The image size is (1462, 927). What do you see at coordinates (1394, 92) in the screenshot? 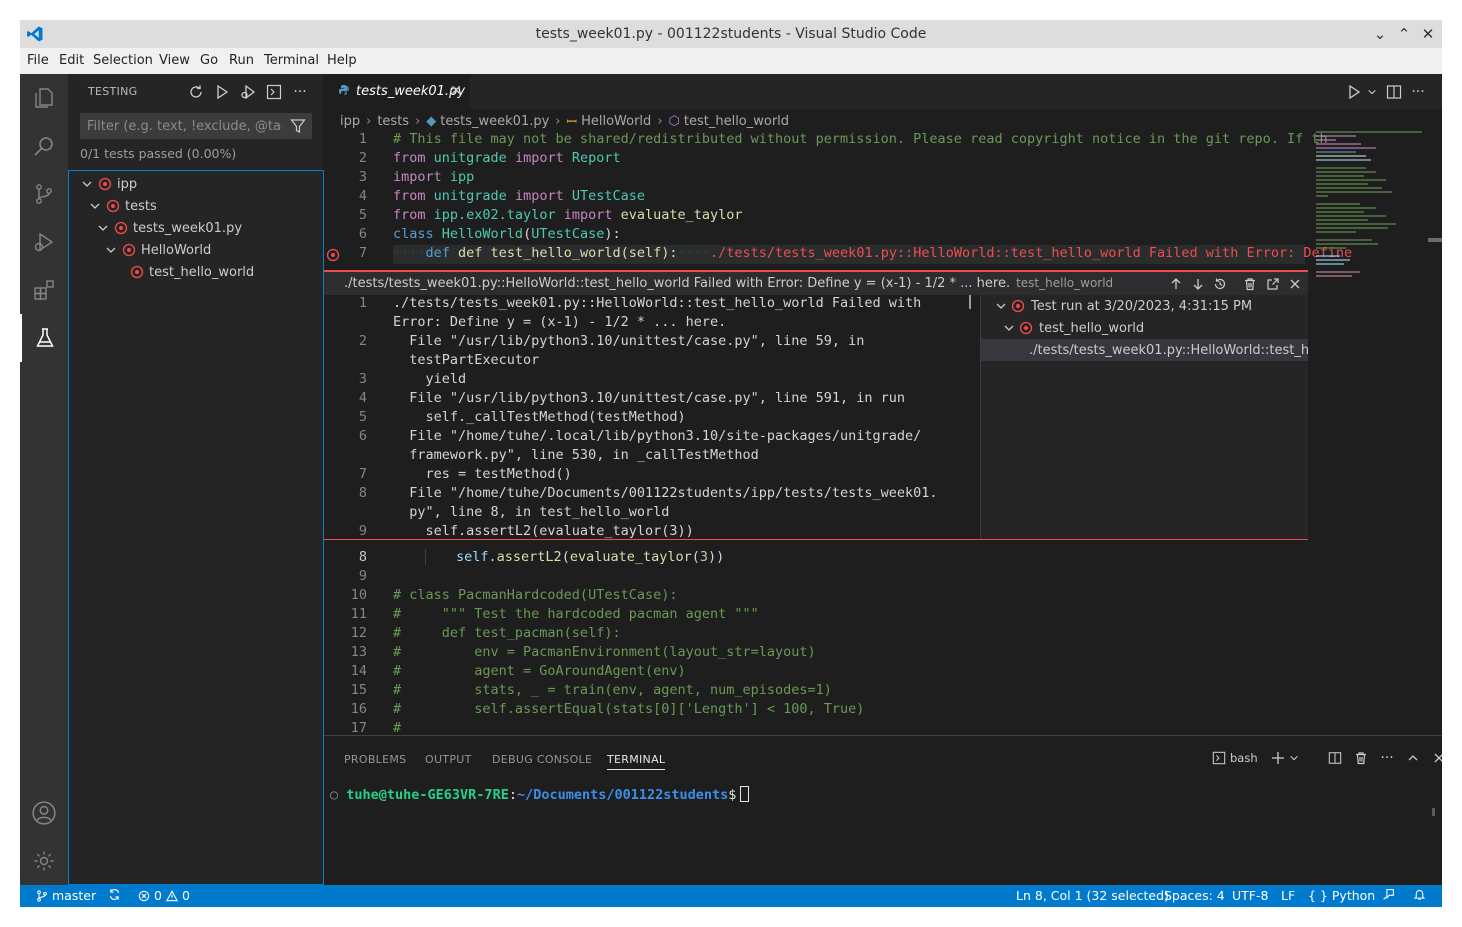
I see `split-editor-icon` at bounding box center [1394, 92].